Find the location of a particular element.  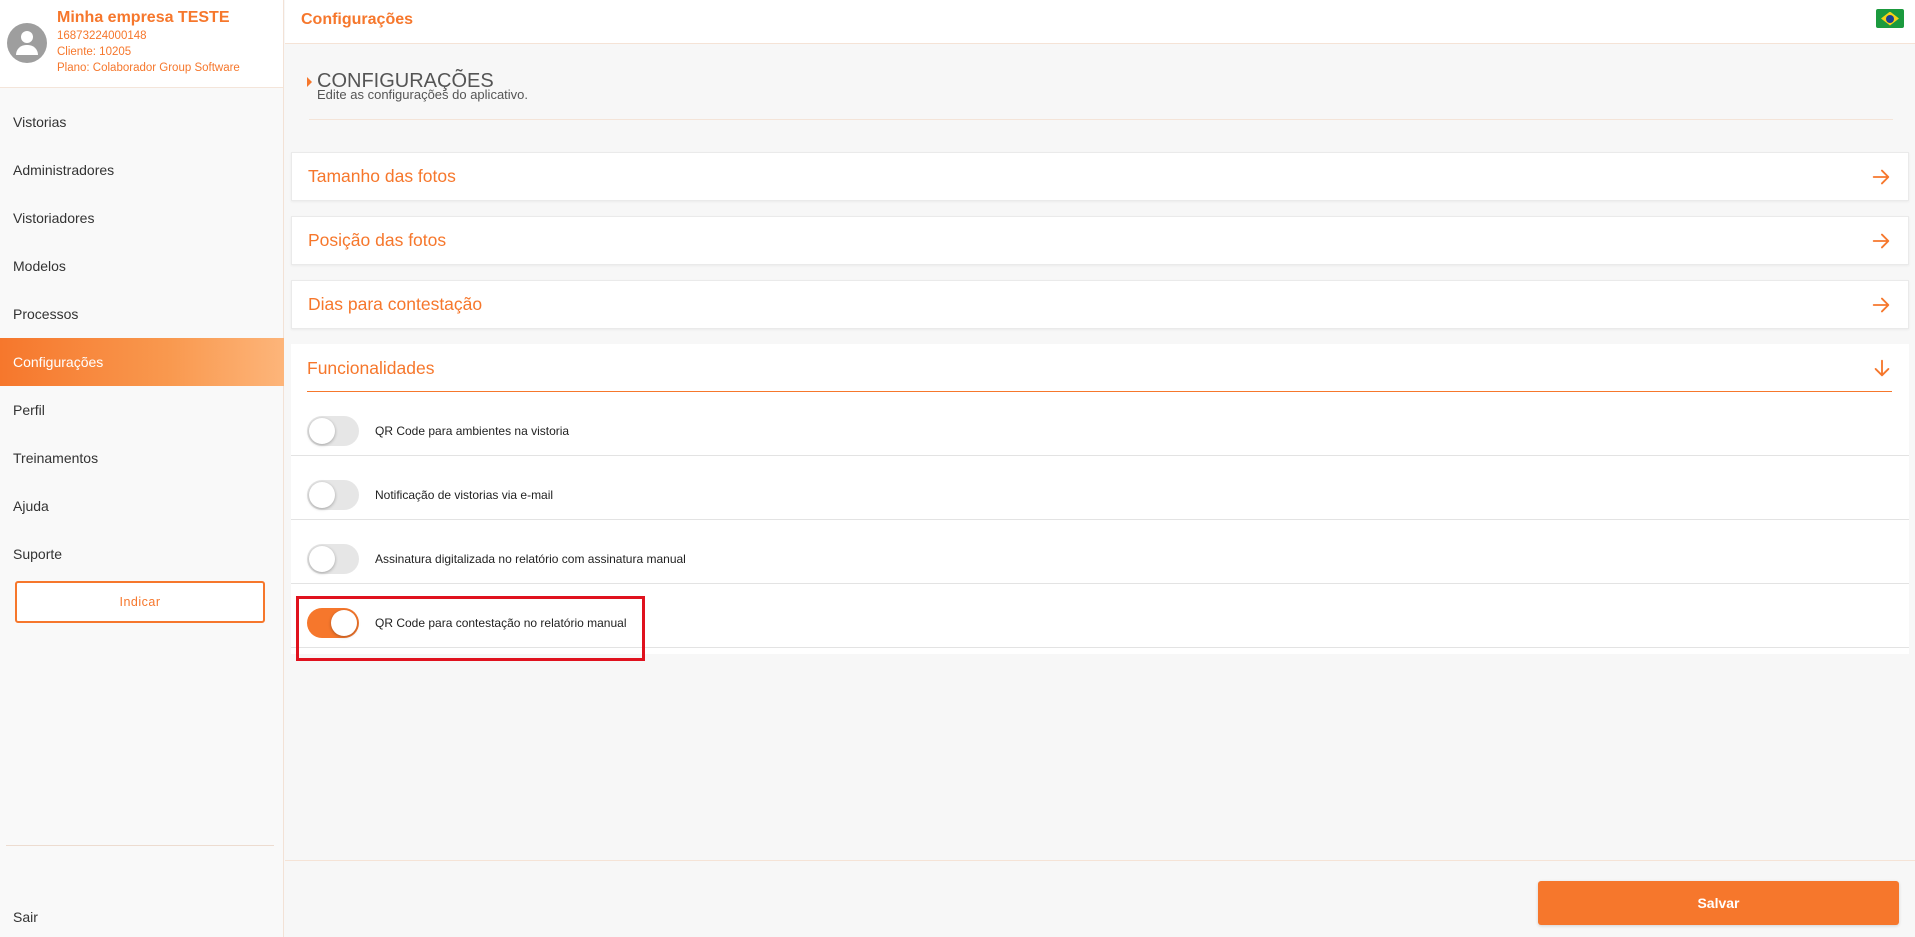

card-posicao-fotos: Posição das fotos is located at coordinates (1100, 240).